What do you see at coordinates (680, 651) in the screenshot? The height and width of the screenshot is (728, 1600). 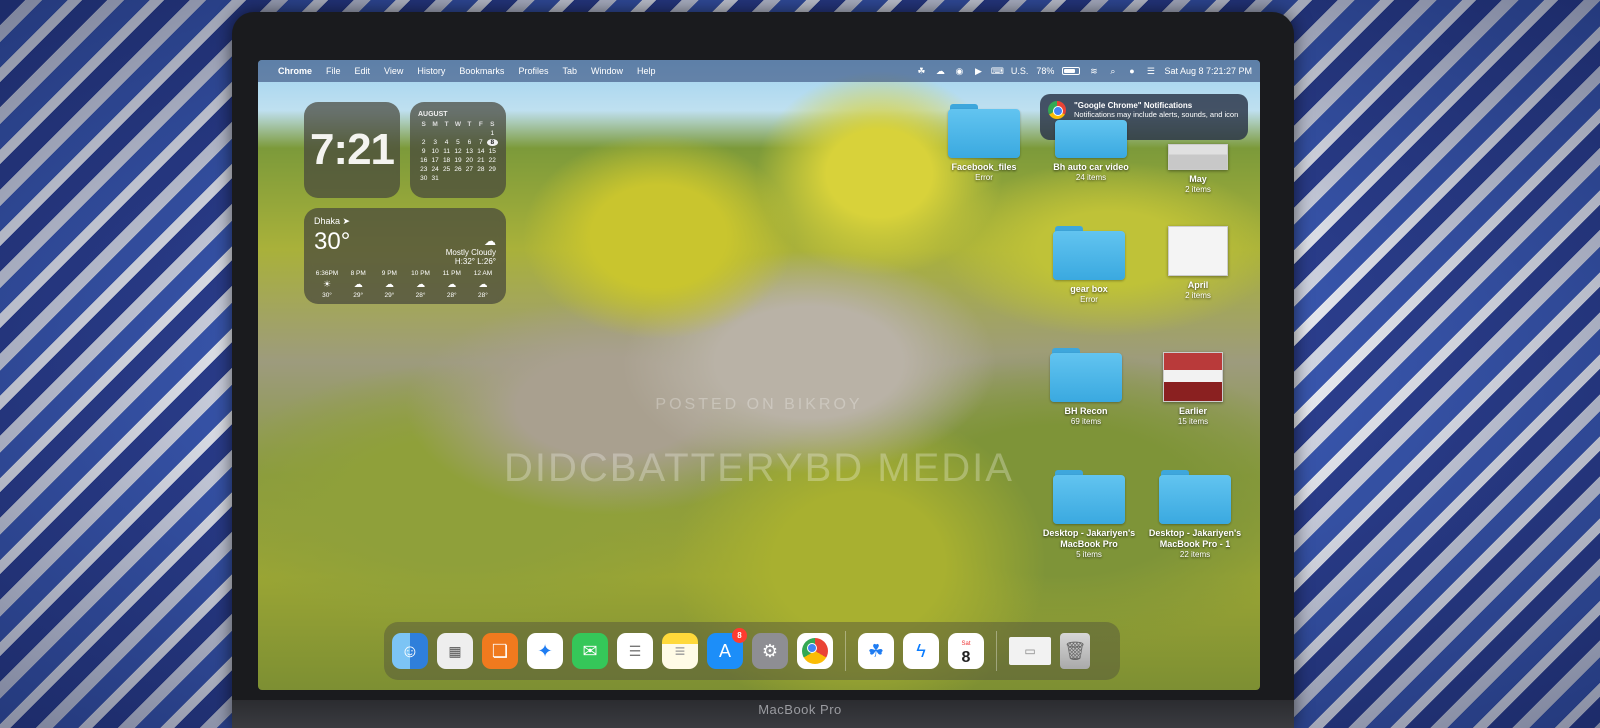 I see `notes-icon: ≡` at bounding box center [680, 651].